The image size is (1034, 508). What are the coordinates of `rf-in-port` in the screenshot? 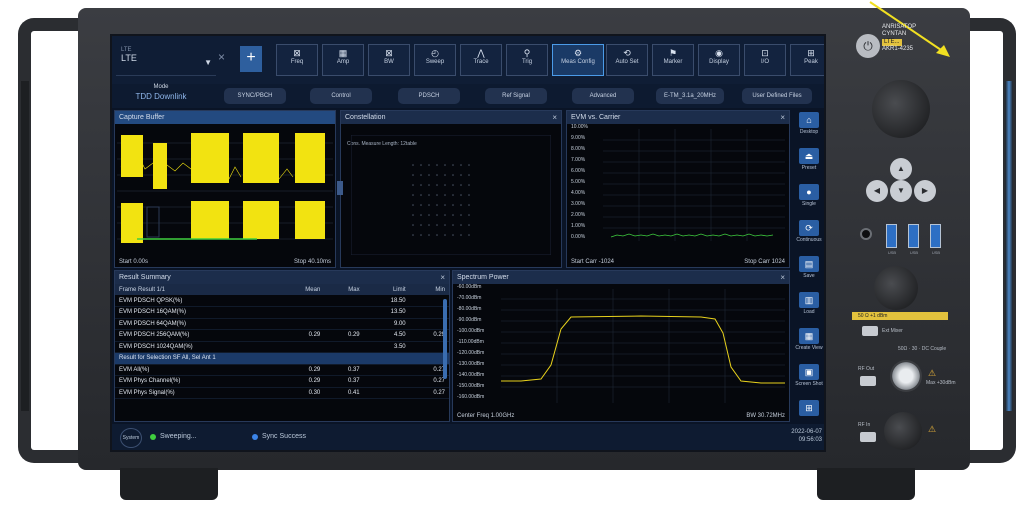 It's located at (903, 431).